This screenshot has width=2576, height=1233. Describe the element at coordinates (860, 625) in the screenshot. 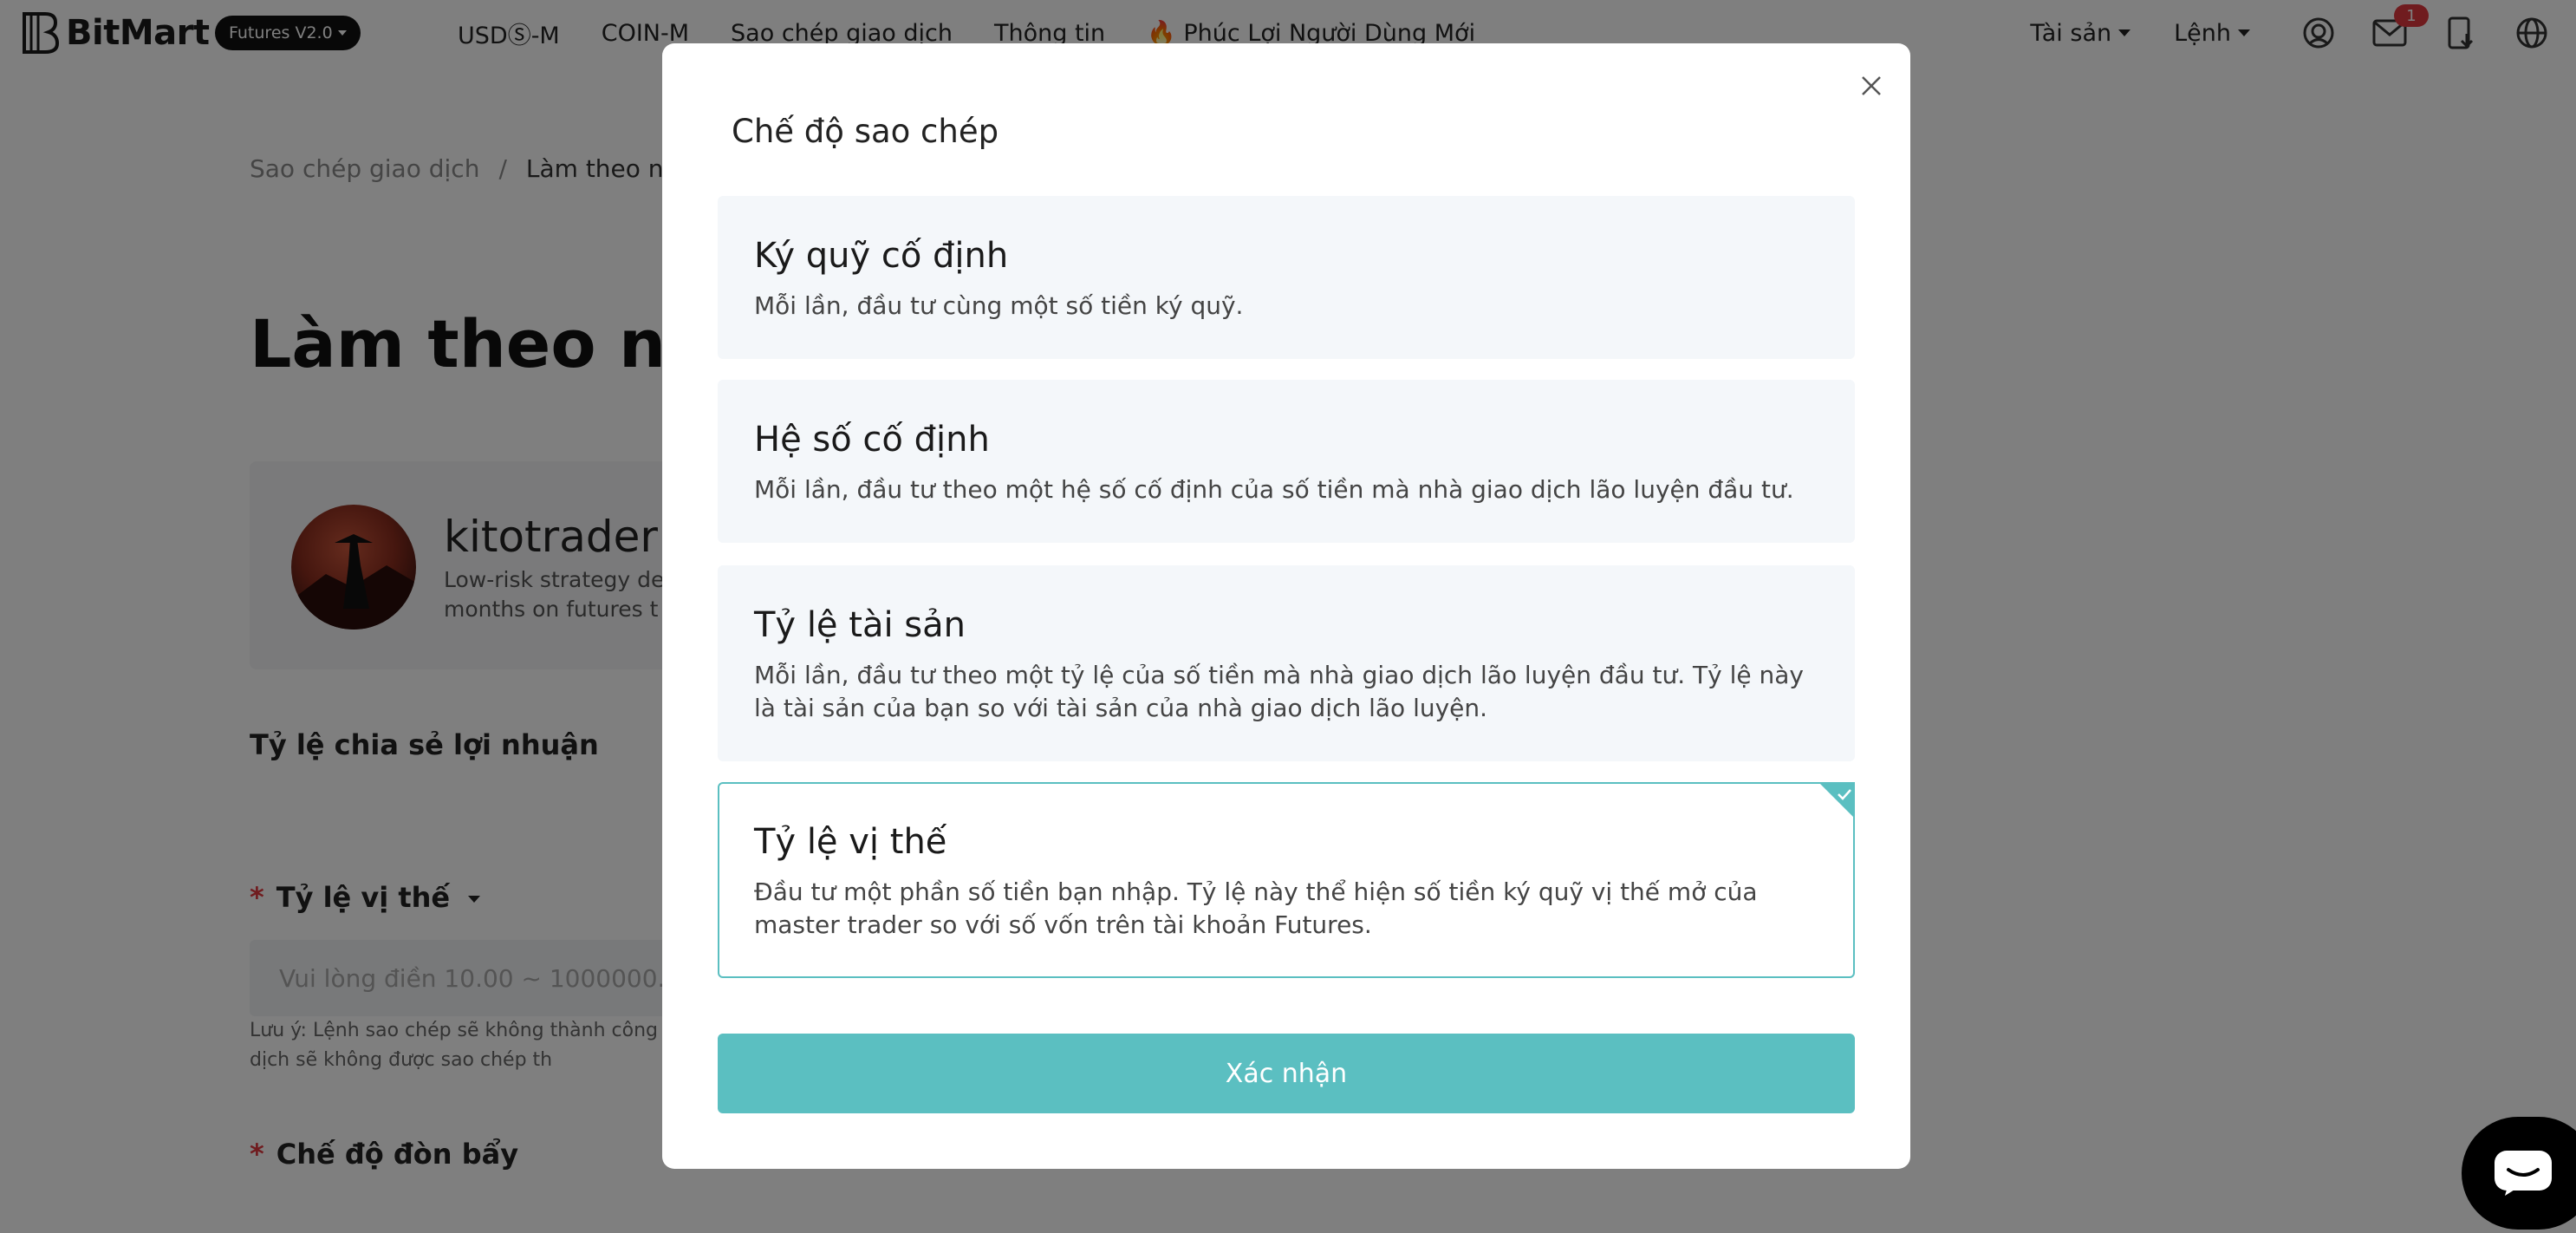

I see `option-title: Tỷ lệ tài sản` at that location.